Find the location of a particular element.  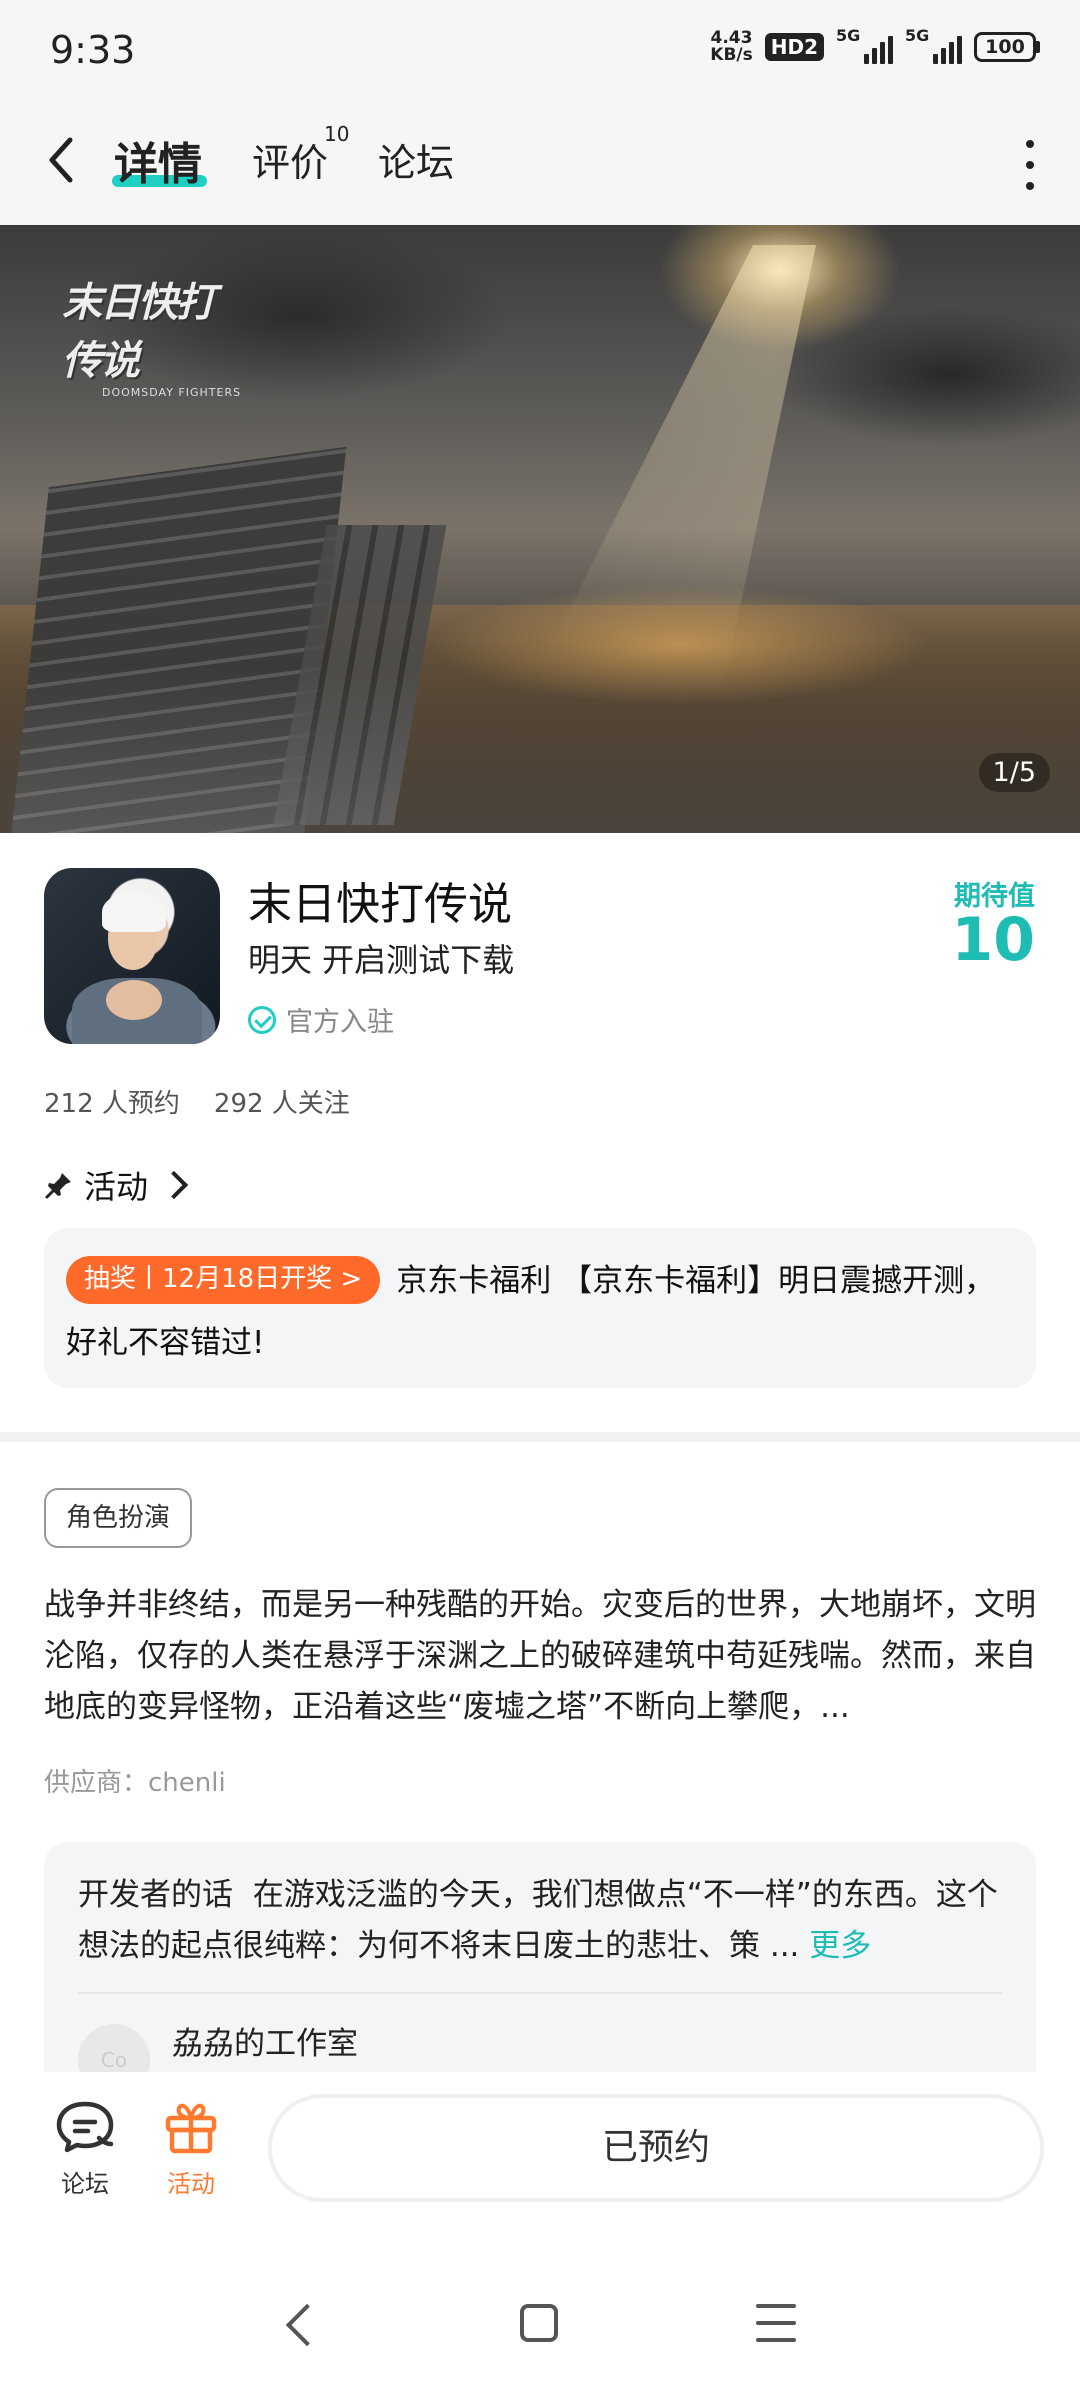

hd-icon: HD2 is located at coordinates (794, 47).